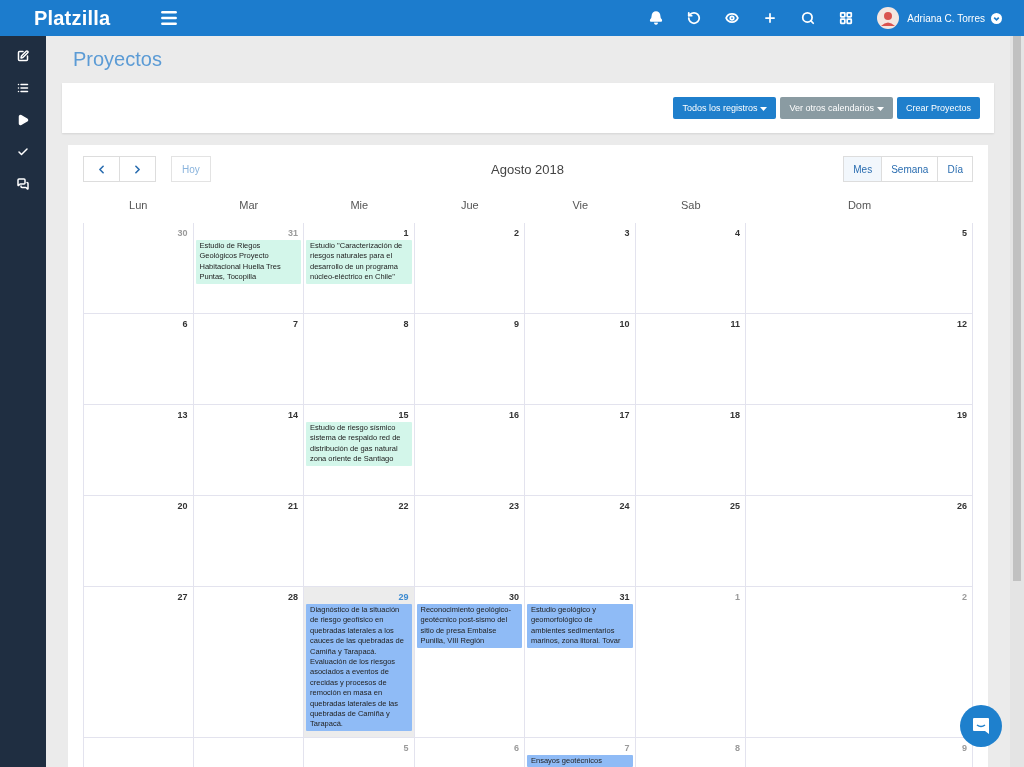  I want to click on day-number: 10, so click(625, 324).